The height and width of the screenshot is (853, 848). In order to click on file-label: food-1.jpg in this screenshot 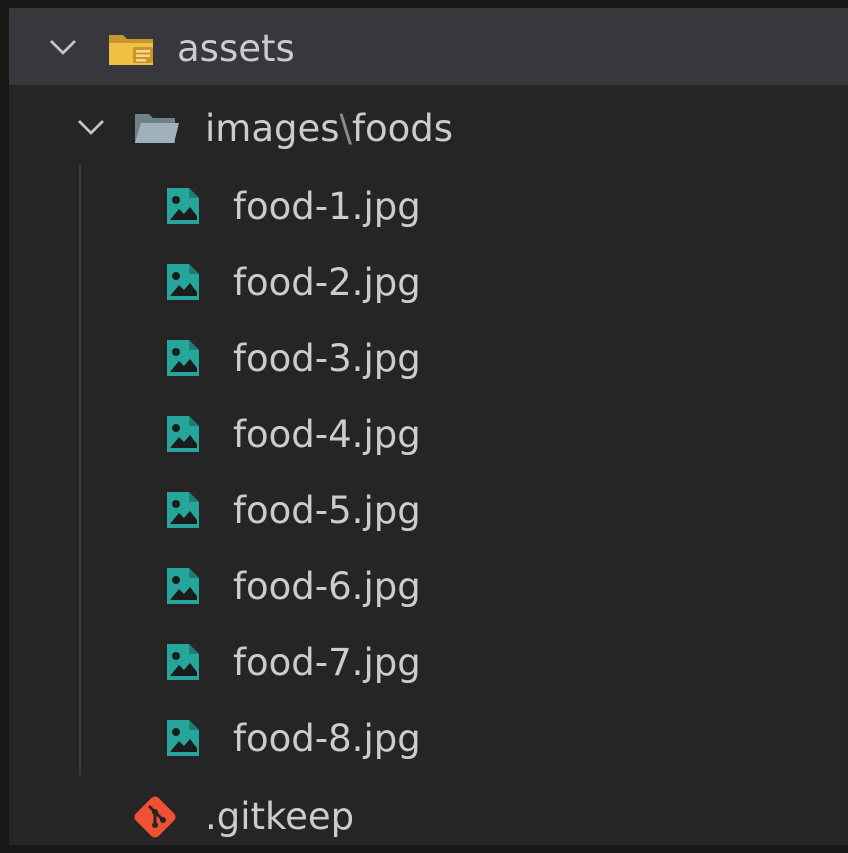, I will do `click(327, 206)`.